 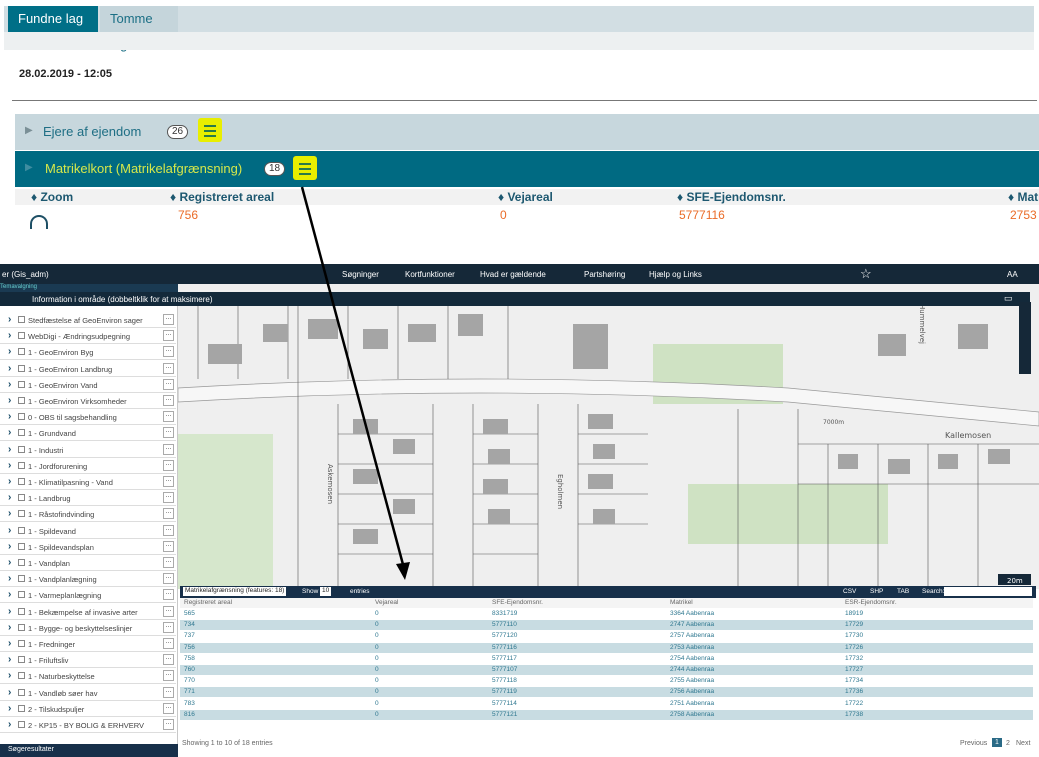 I want to click on column-header: Vejareal, so click(x=387, y=602).